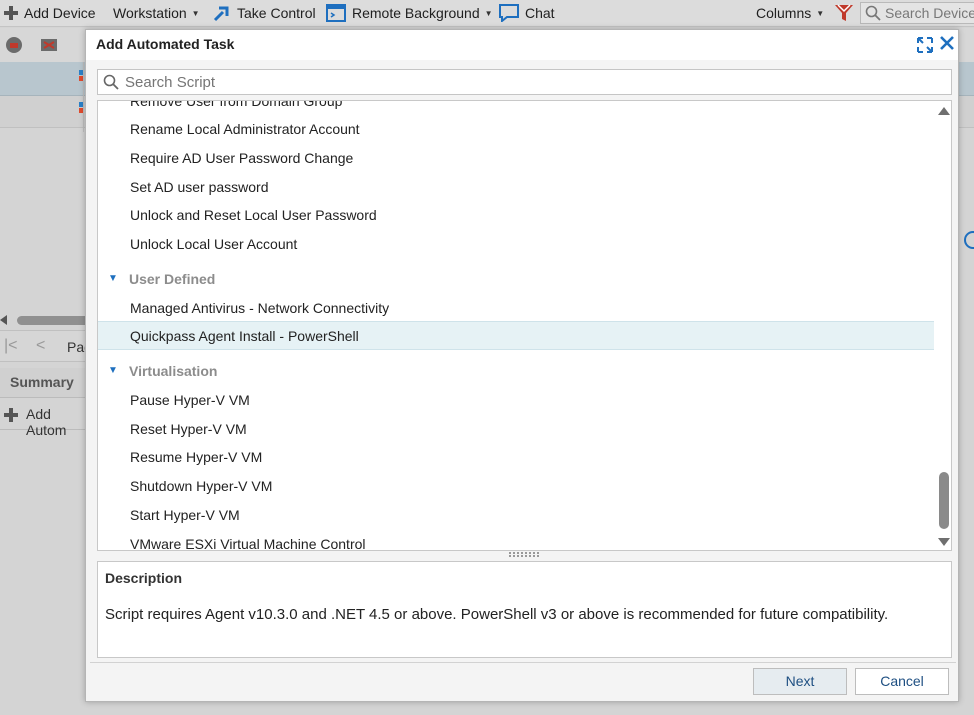  Describe the element at coordinates (944, 542) in the screenshot. I see `scroll-down-icon` at that location.